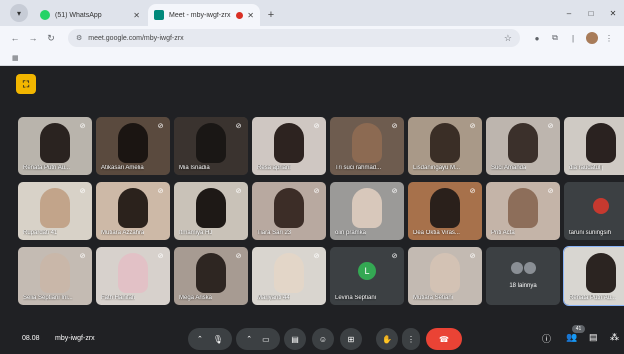 Image resolution: width=624 pixels, height=354 pixels. What do you see at coordinates (274, 233) in the screenshot?
I see `participant-name: Tiara Sari 23` at bounding box center [274, 233].